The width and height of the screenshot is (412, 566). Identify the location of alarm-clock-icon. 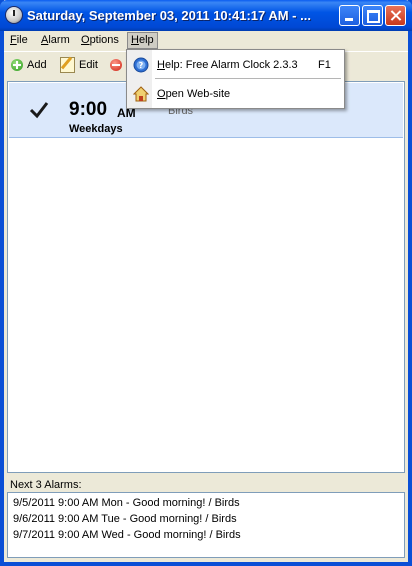
(14, 15).